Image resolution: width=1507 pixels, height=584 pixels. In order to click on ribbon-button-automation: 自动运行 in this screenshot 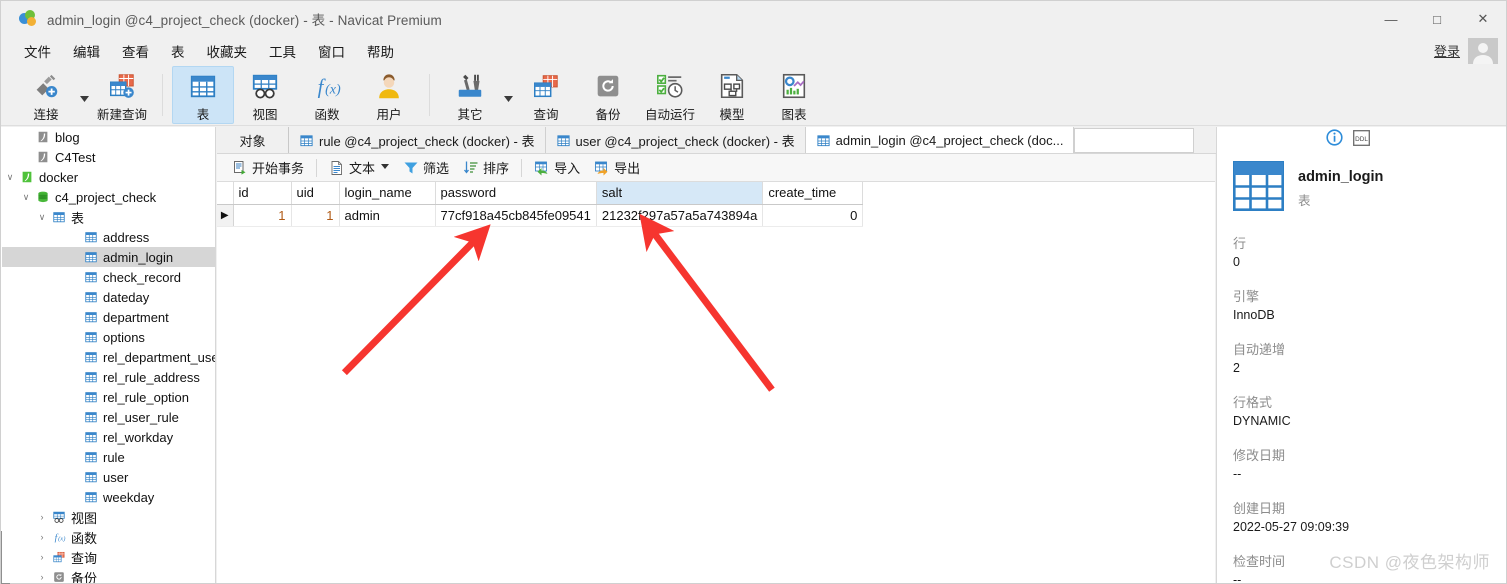, I will do `click(670, 95)`.